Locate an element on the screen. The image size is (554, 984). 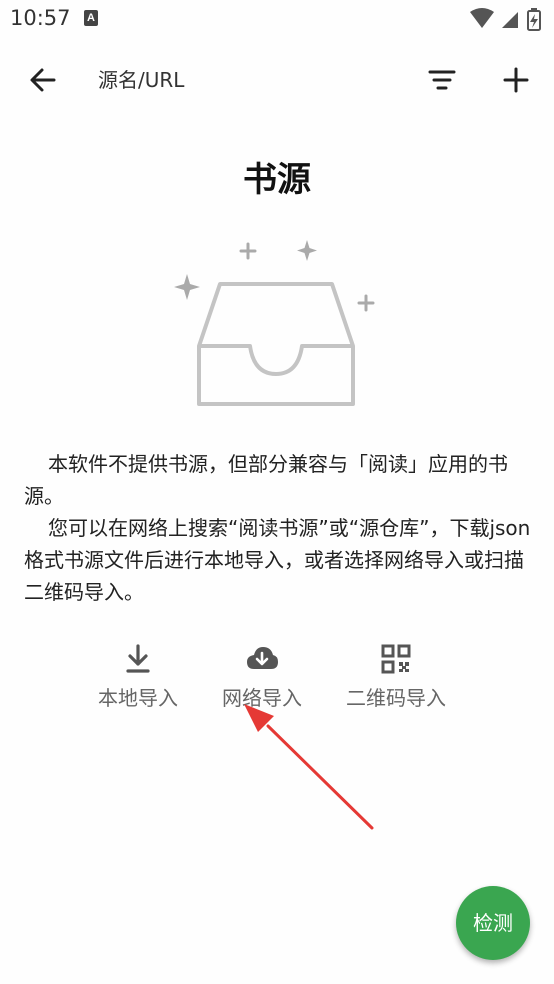
empty-inbox-icon is located at coordinates (274, 323).